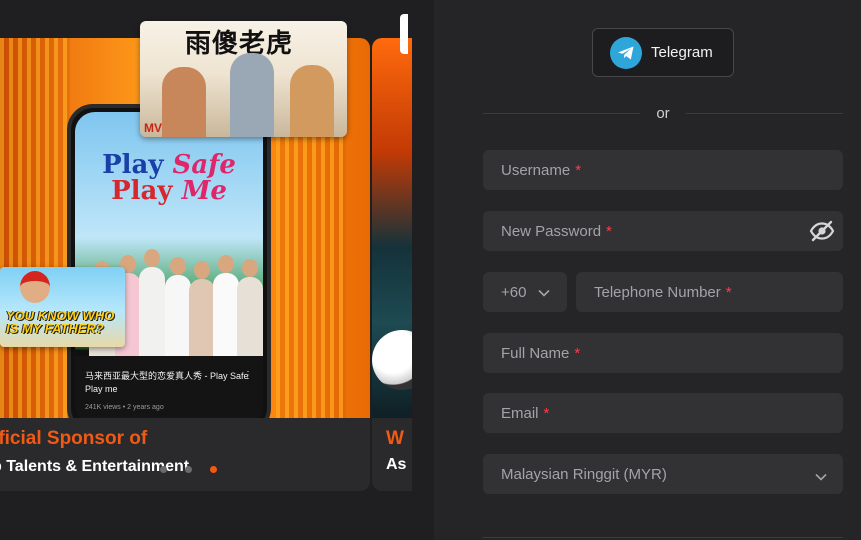  I want to click on carousel-dots, so click(188, 469).